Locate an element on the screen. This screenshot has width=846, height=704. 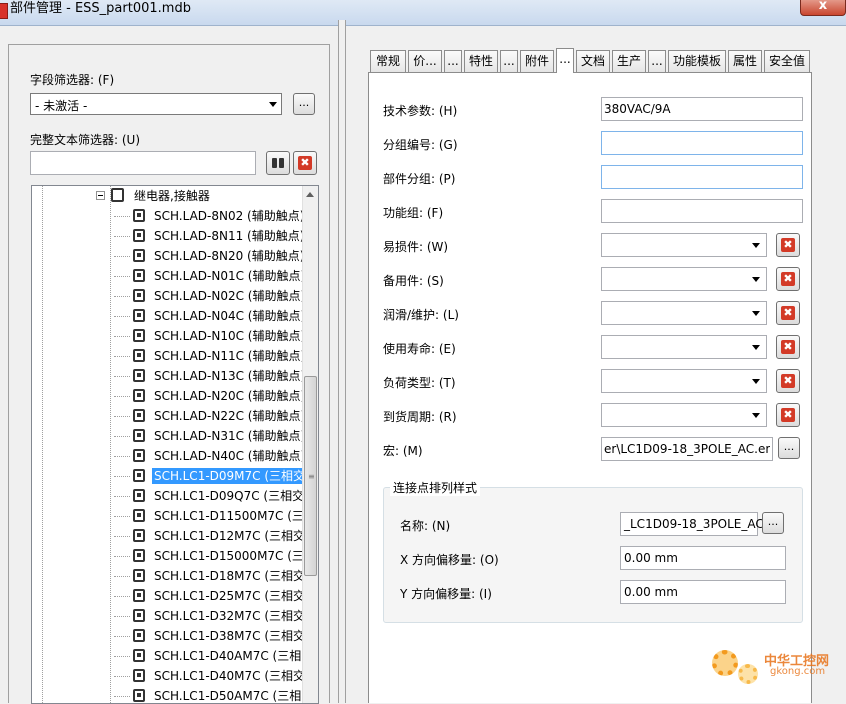
window-title: 部件管理 - ESS_part001.mdb is located at coordinates (100, 8).